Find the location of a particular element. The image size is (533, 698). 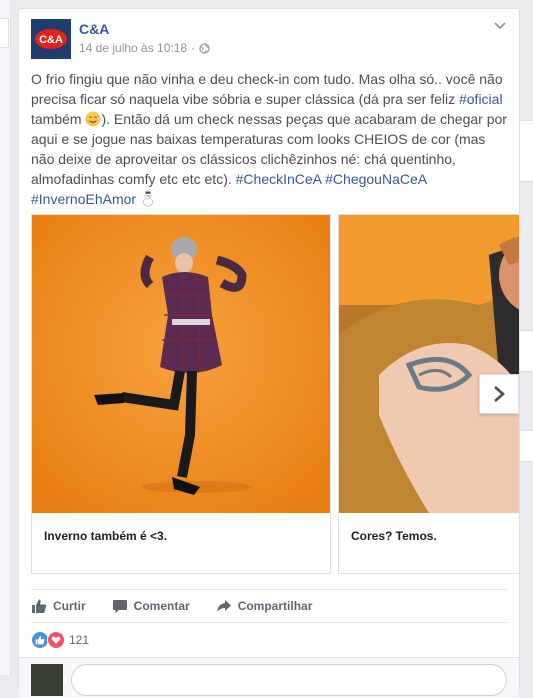

thumbs-up-icon is located at coordinates (39, 606).